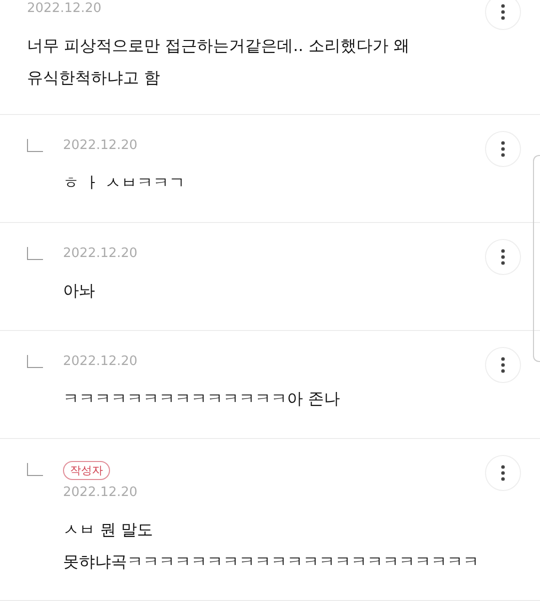 This screenshot has width=540, height=601. What do you see at coordinates (79, 291) in the screenshot?
I see `comment-text: 아놔` at bounding box center [79, 291].